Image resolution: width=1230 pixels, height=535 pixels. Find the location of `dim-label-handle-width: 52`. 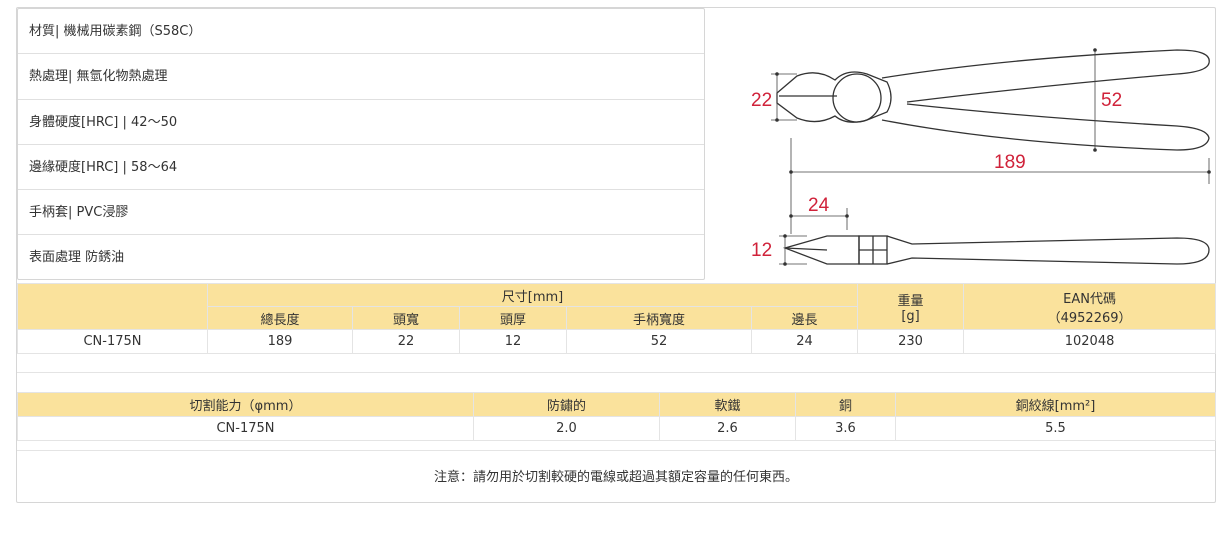

dim-label-handle-width: 52 is located at coordinates (1111, 100).